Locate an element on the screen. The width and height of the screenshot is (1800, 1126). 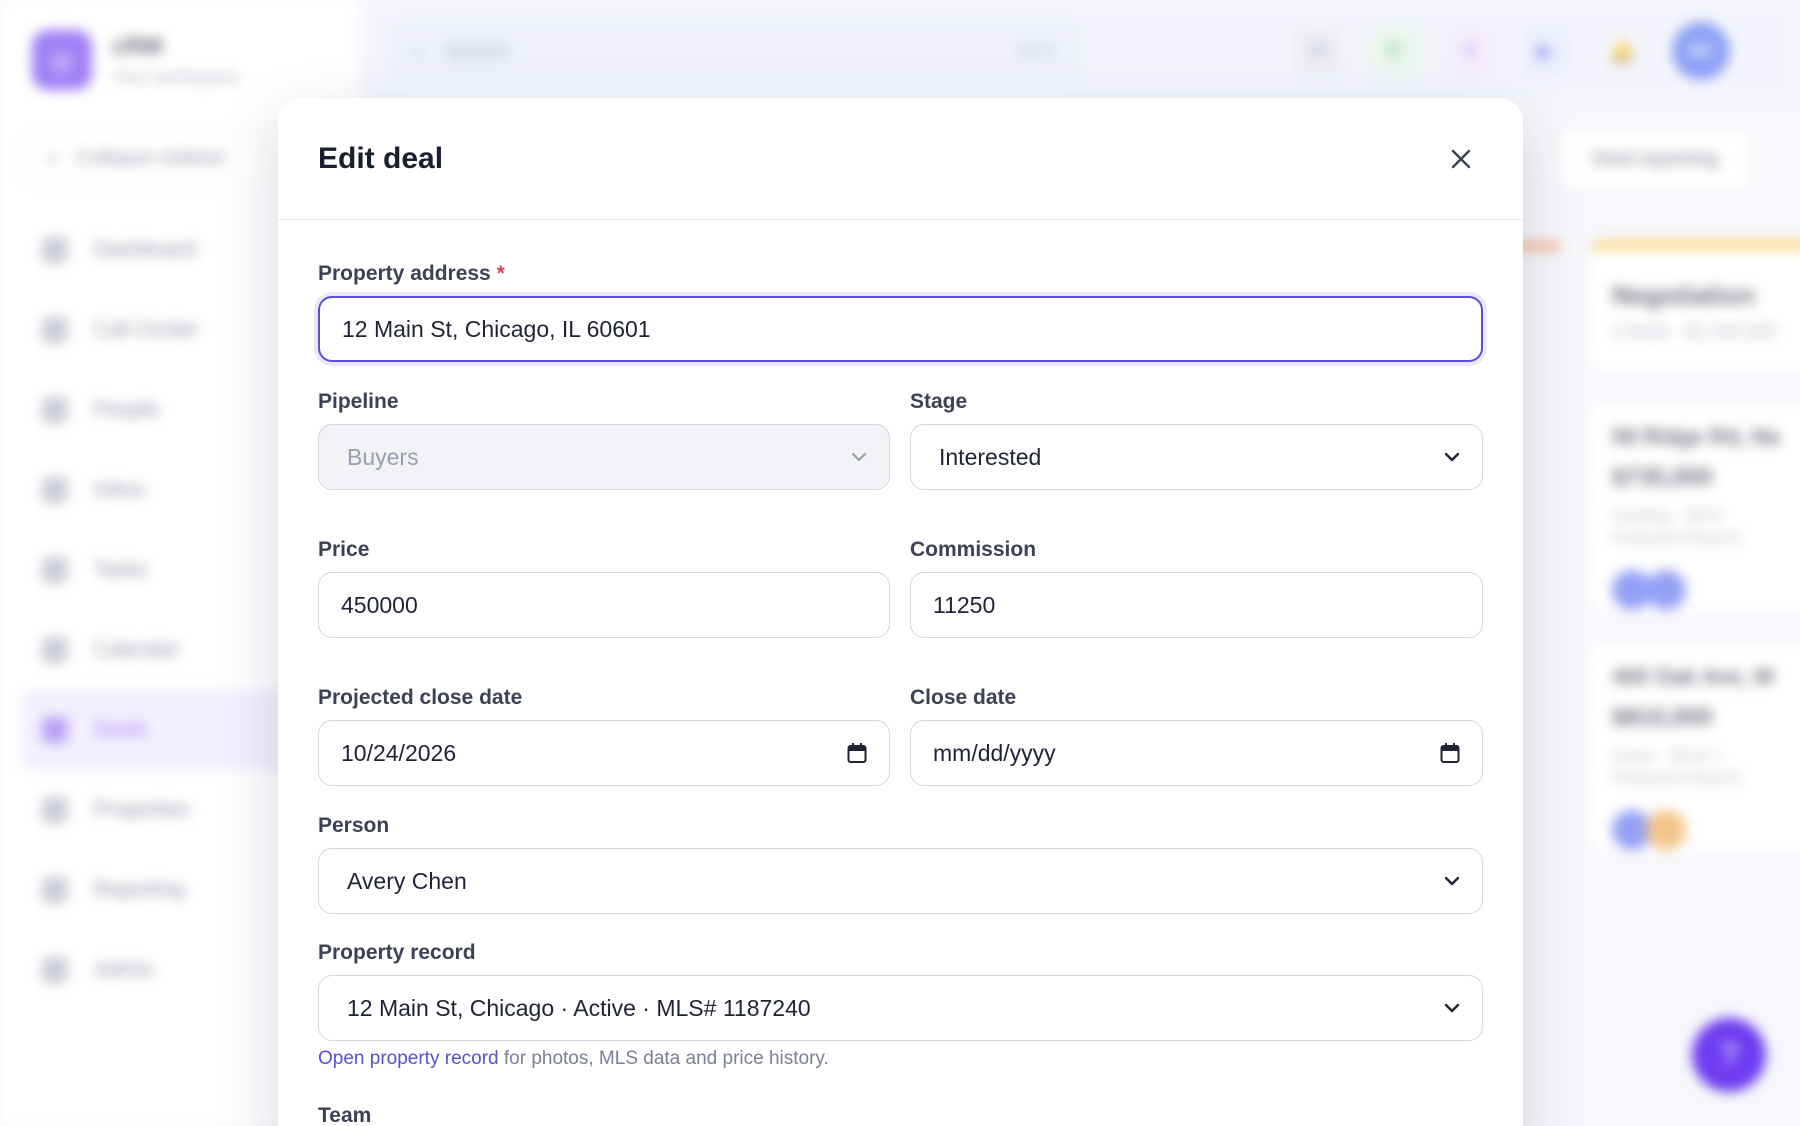
person-select: Avery Chen is located at coordinates (900, 881).